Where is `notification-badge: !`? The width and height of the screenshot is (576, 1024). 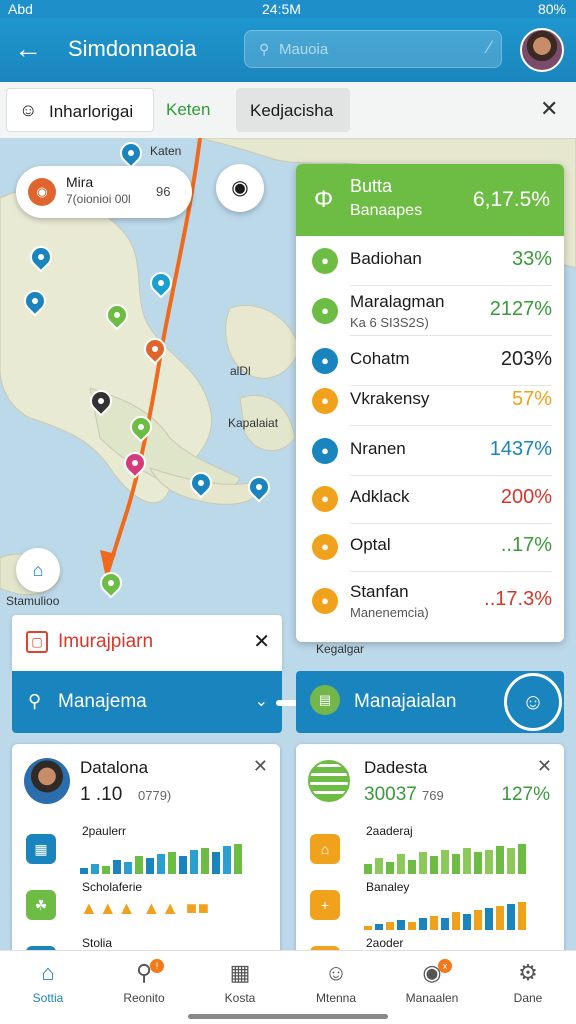 notification-badge: ! is located at coordinates (157, 966).